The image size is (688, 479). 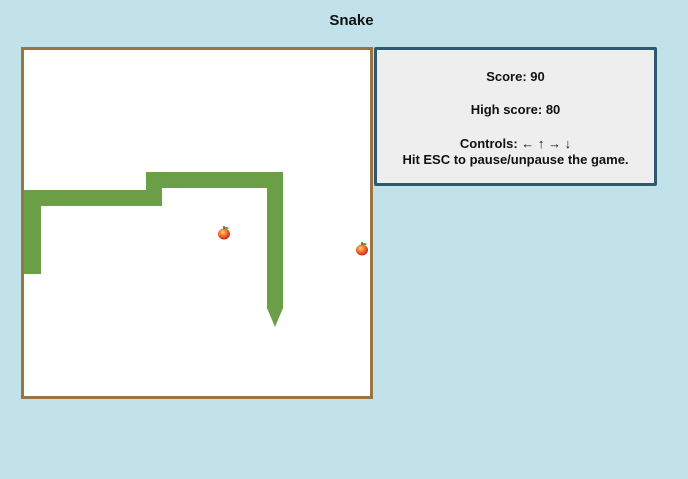 I want to click on controls-label: Controls: ← ↑ → ↓, so click(x=515, y=143).